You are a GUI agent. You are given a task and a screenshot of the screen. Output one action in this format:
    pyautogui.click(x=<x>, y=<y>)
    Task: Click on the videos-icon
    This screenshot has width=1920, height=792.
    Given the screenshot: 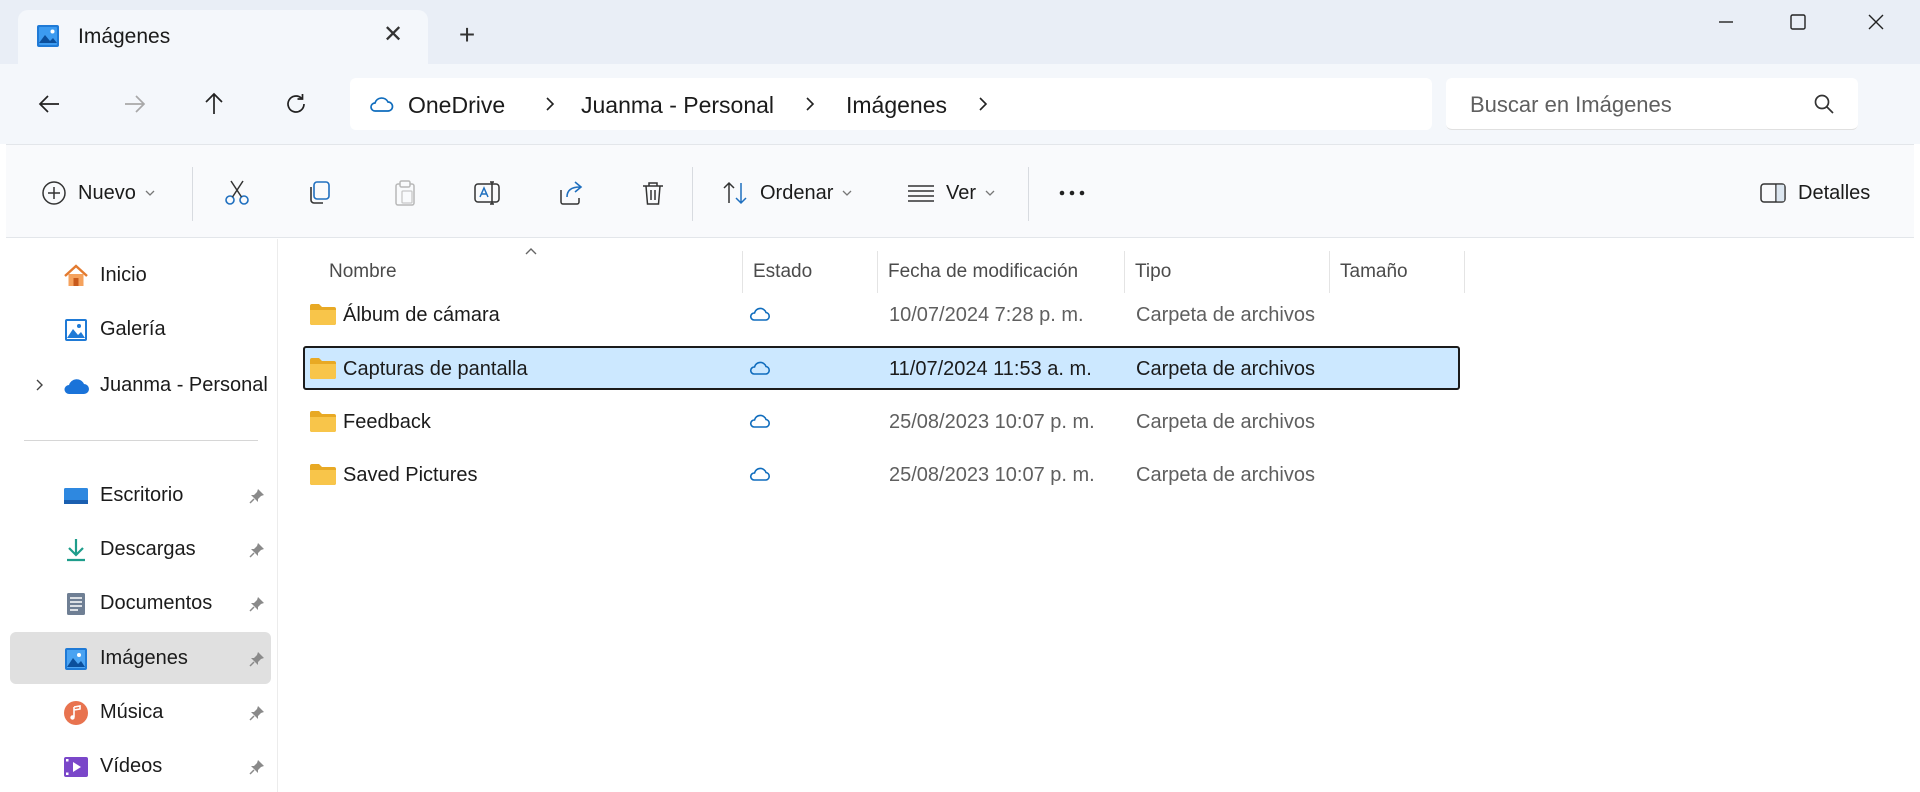 What is the action you would take?
    pyautogui.click(x=76, y=767)
    